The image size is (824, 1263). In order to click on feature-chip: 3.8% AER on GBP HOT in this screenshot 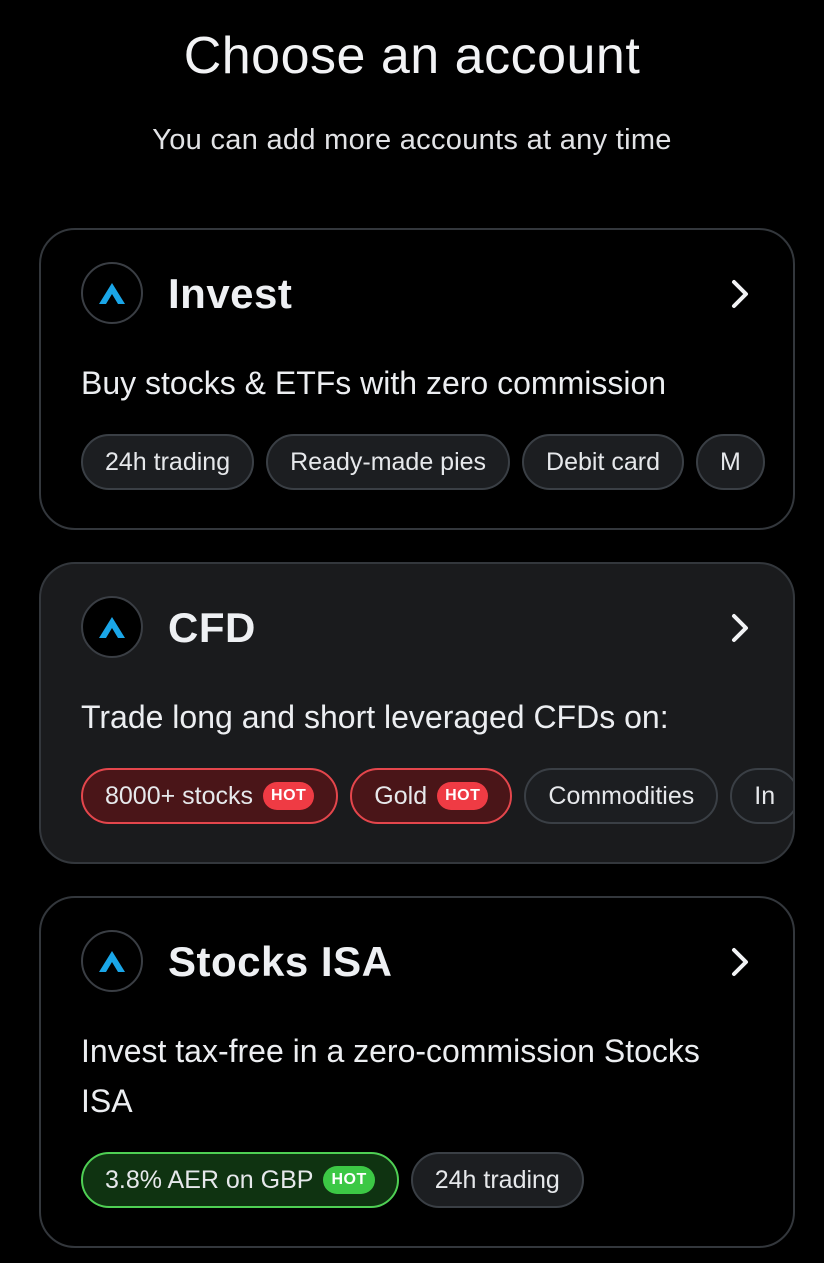, I will do `click(240, 1180)`.